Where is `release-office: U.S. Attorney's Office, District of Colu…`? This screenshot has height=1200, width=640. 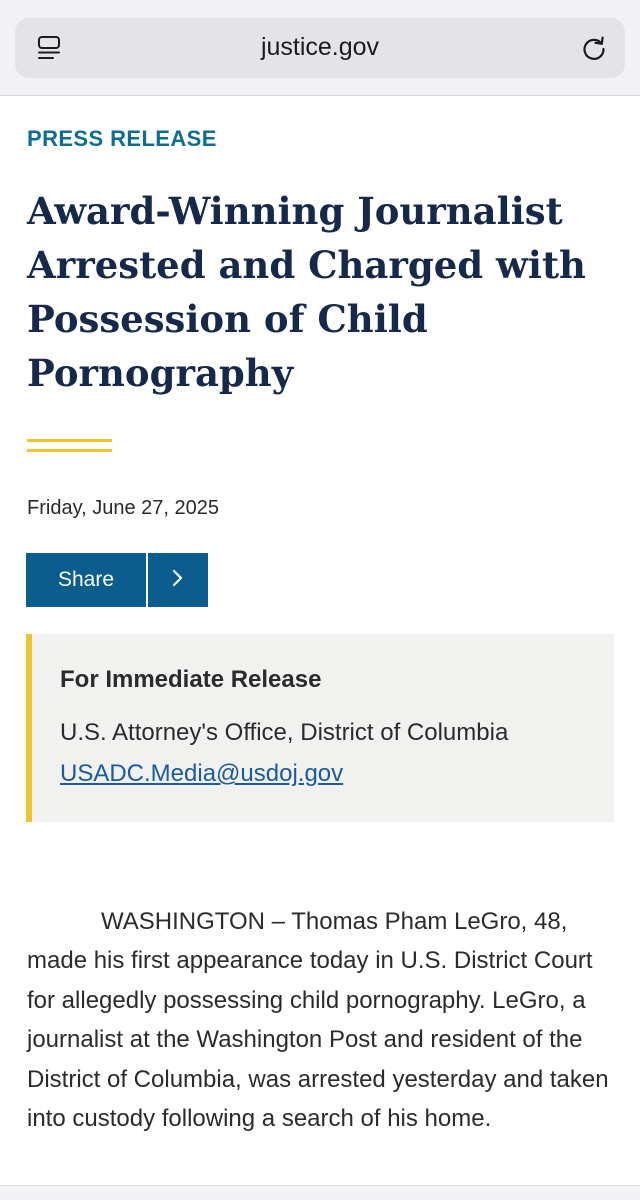
release-office: U.S. Attorney's Office, District of Colu… is located at coordinates (284, 732).